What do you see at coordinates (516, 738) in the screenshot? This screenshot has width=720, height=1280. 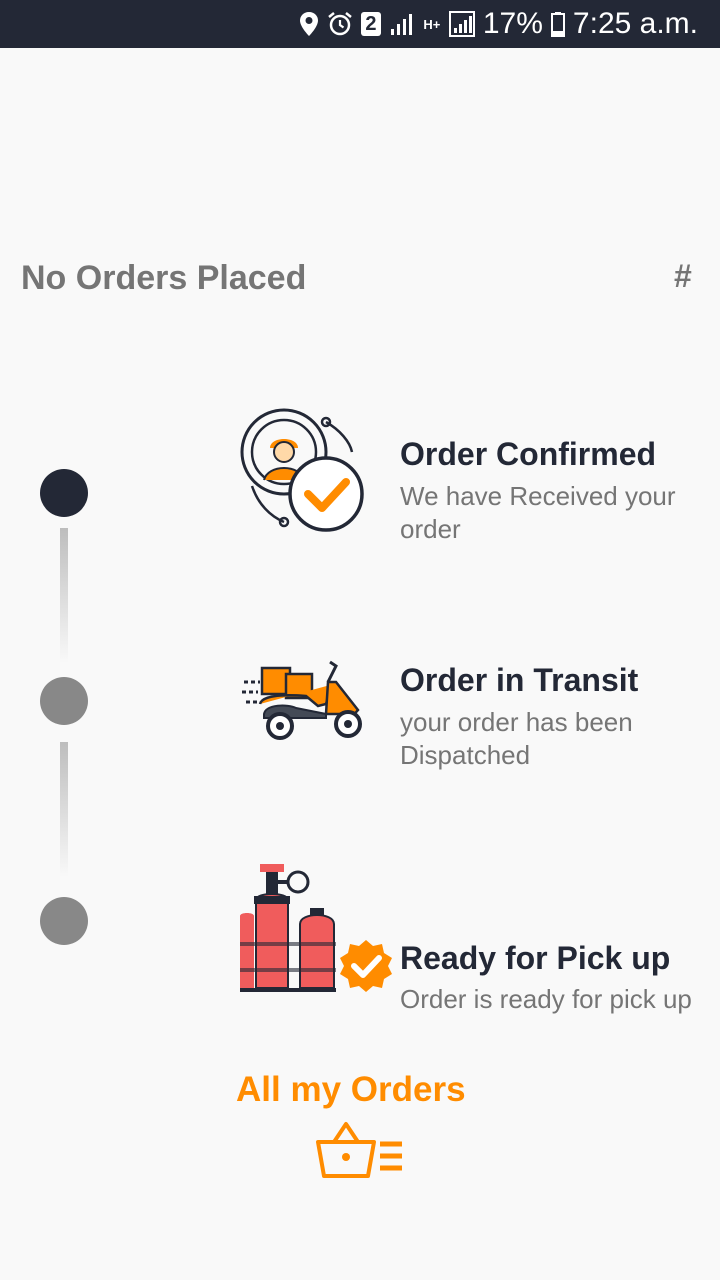 I see `step-desc-transit: your order has been Dispatched` at bounding box center [516, 738].